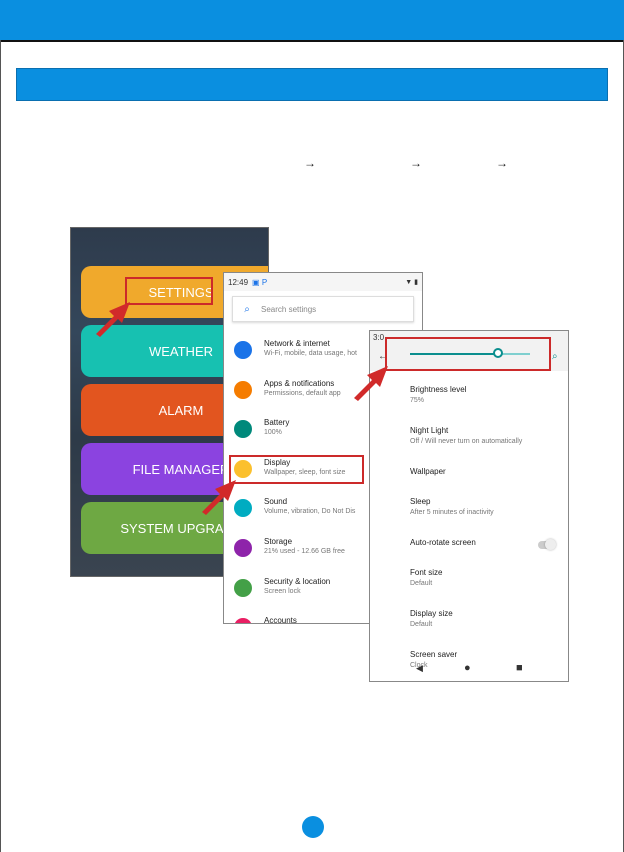 Image resolution: width=624 pixels, height=852 pixels. I want to click on notification-icon: ▣ P, so click(260, 282).